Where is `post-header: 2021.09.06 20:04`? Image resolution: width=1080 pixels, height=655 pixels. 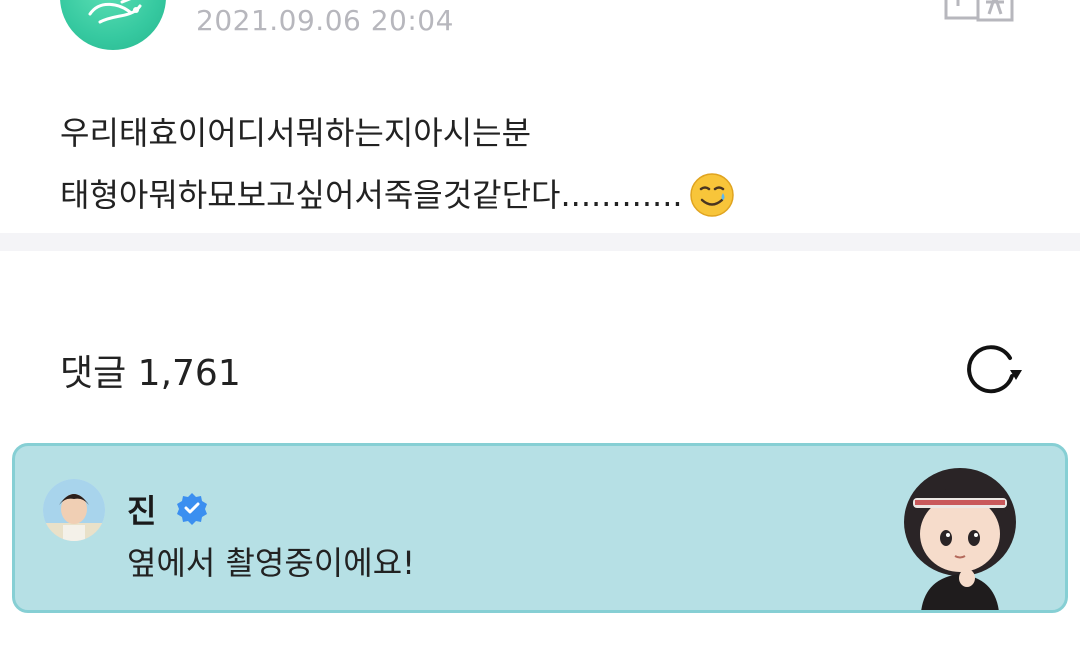
post-header: 2021.09.06 20:04 is located at coordinates (540, 40).